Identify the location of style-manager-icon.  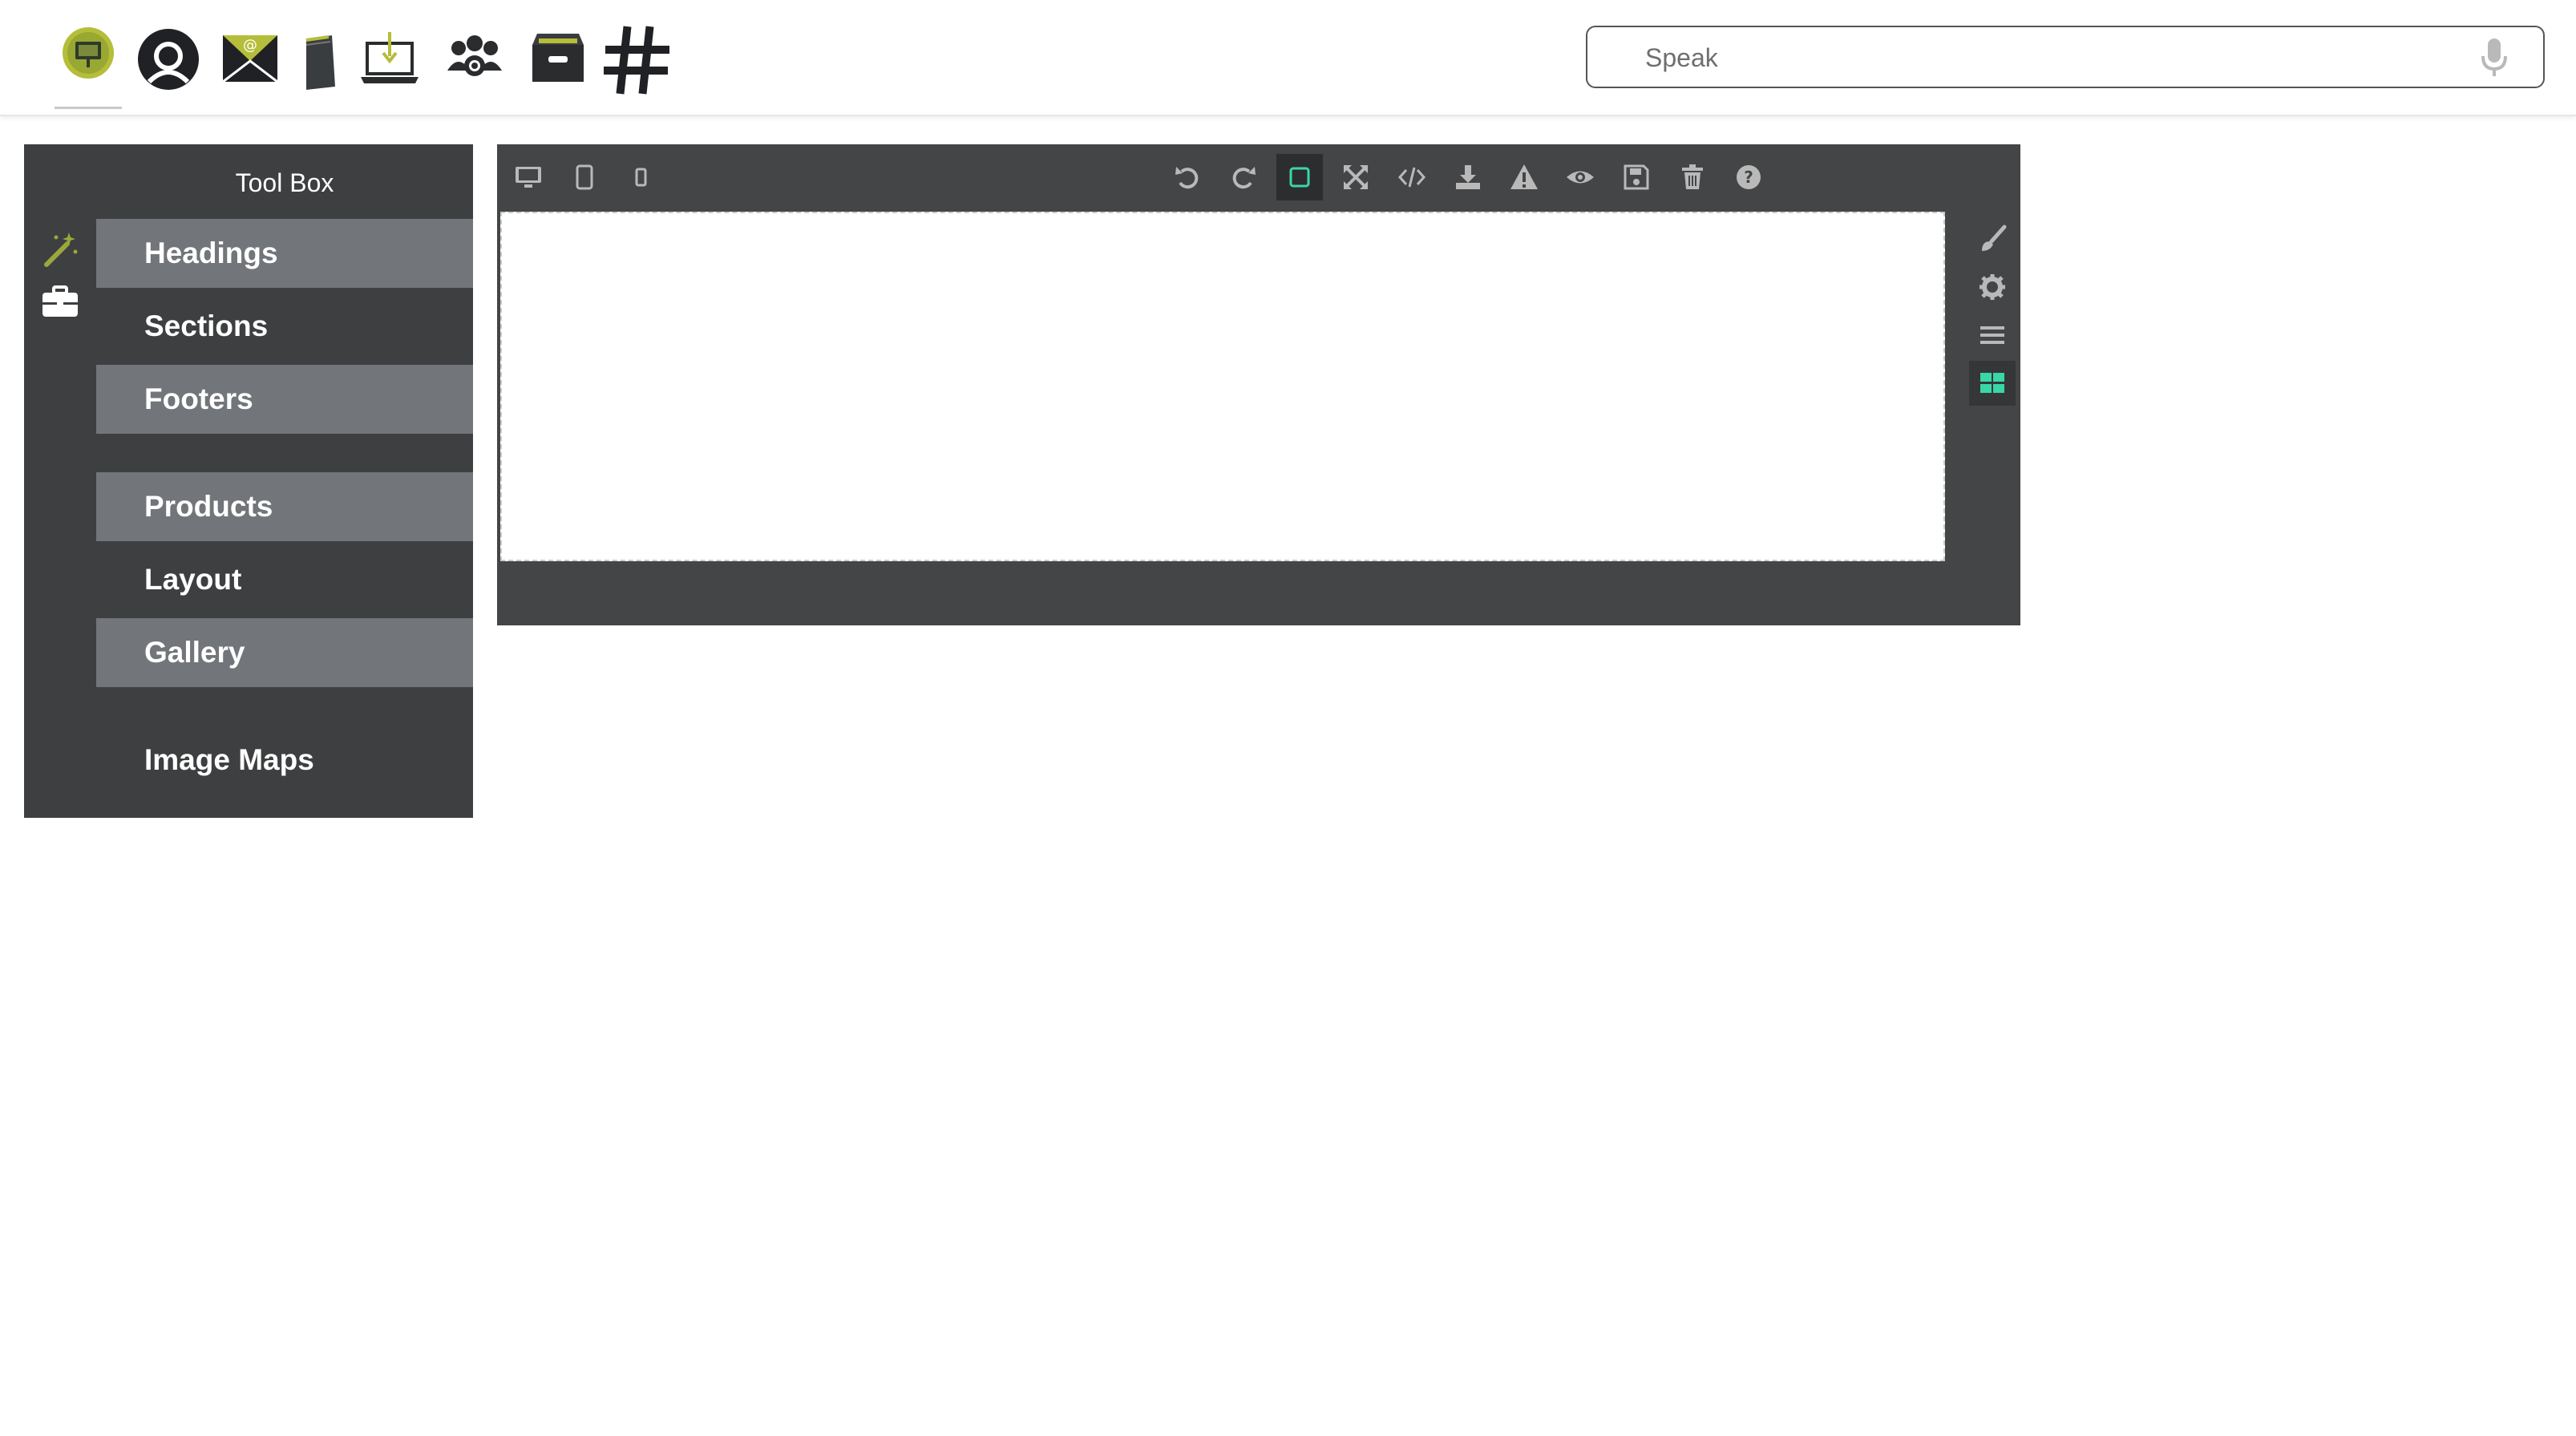
(1992, 239).